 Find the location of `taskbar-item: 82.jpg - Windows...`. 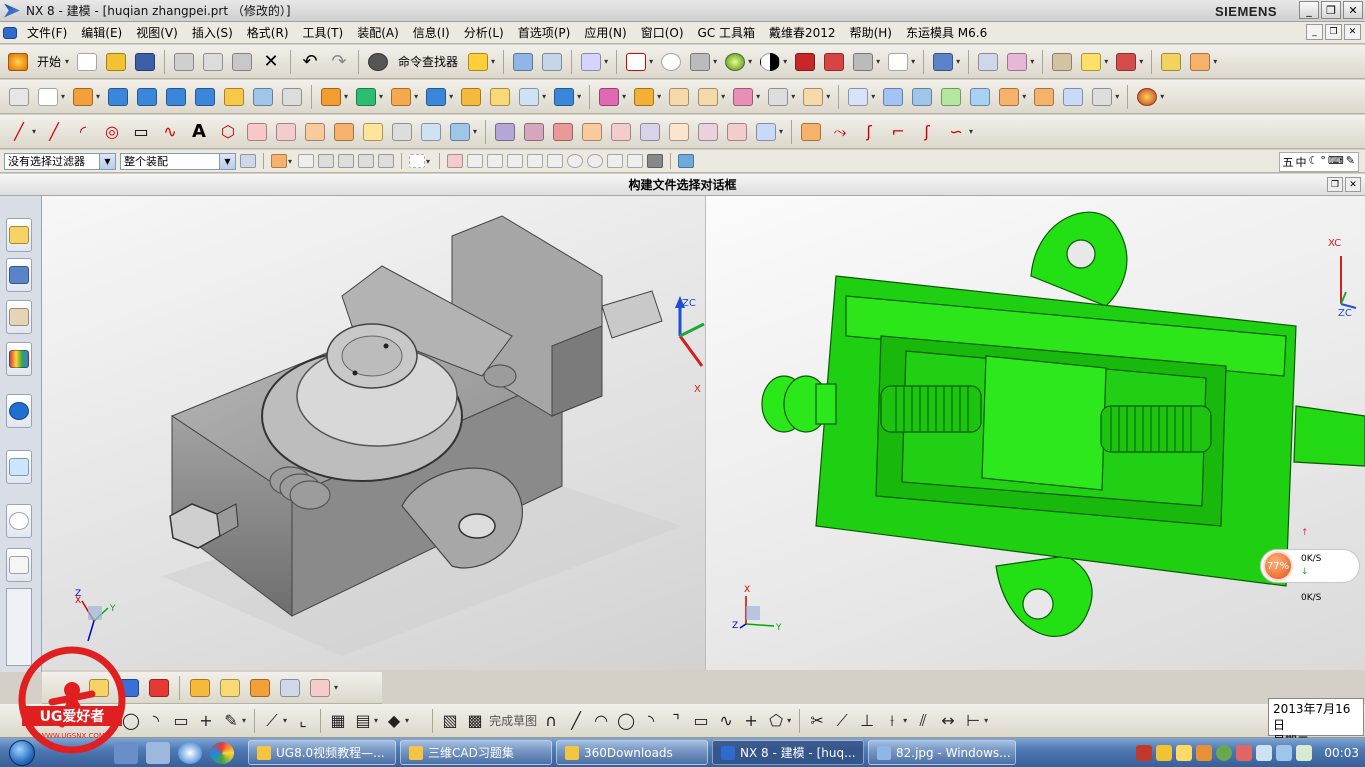

taskbar-item: 82.jpg - Windows... is located at coordinates (942, 752).